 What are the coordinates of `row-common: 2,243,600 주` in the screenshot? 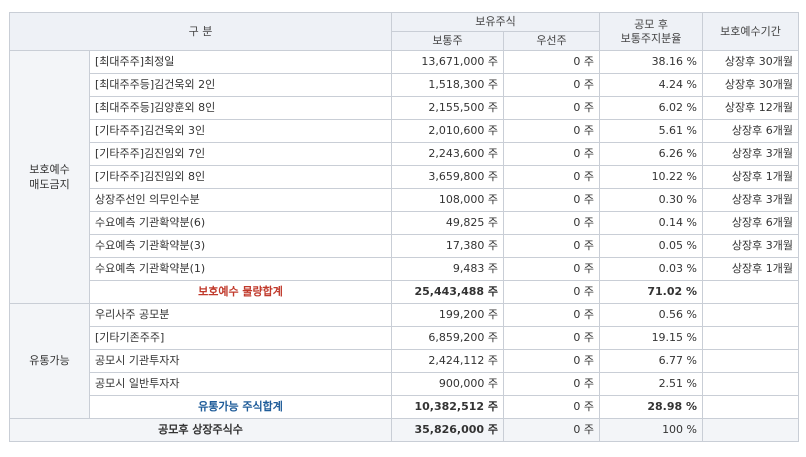 It's located at (447, 154).